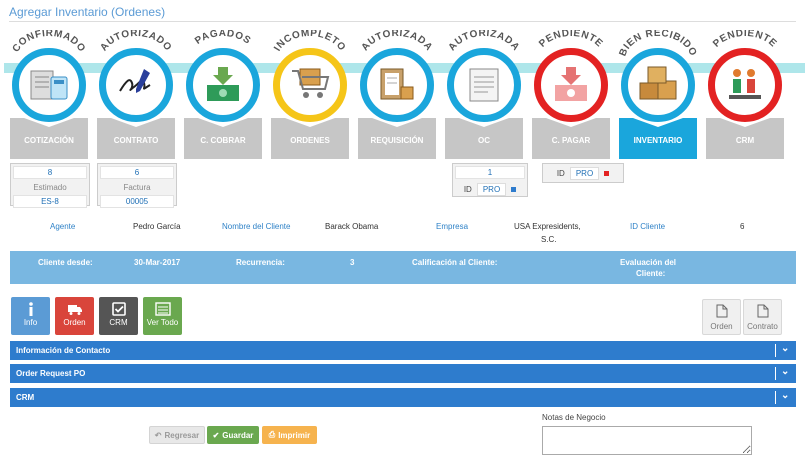 This screenshot has height=474, width=805. I want to click on step-name: REQUISICIÓN, so click(397, 140).